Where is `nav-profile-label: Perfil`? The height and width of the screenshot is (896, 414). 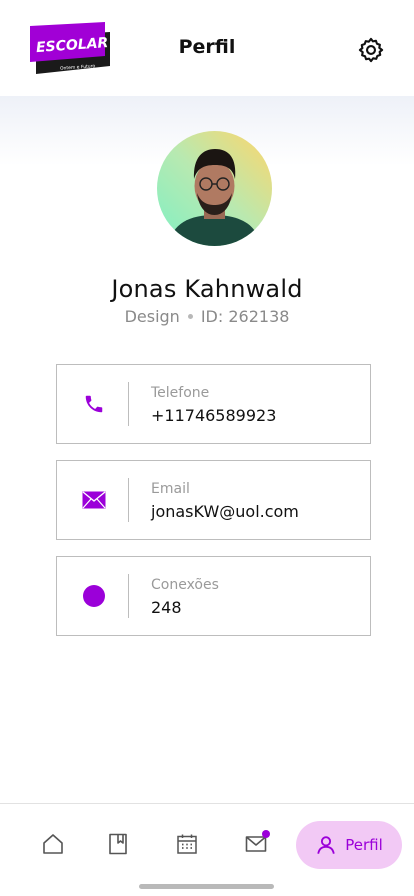
nav-profile-label: Perfil is located at coordinates (364, 845).